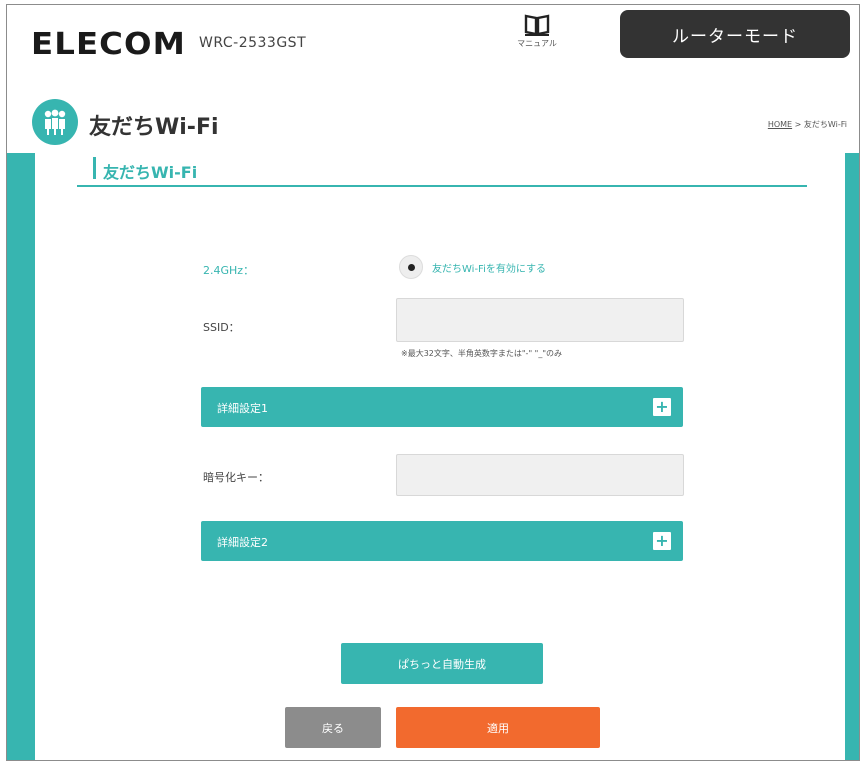  I want to click on advanced-settings-2-label: 詳細設定2, so click(242, 542).